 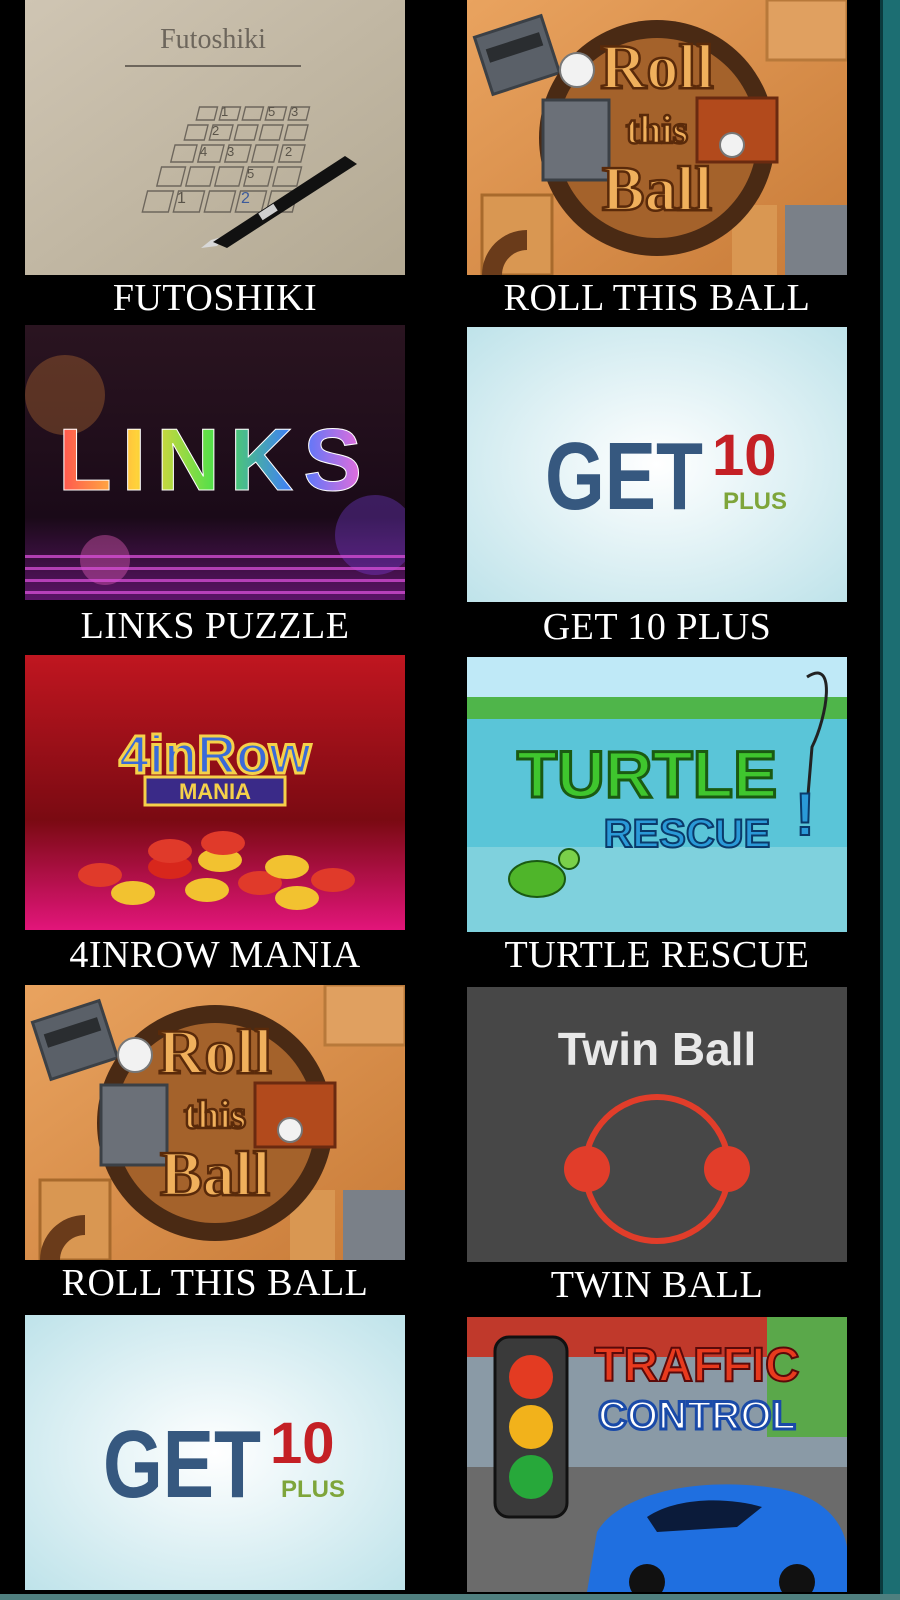 I want to click on traffic-control-logo: TRAFFIC CONTROL, so click(x=696, y=1389).